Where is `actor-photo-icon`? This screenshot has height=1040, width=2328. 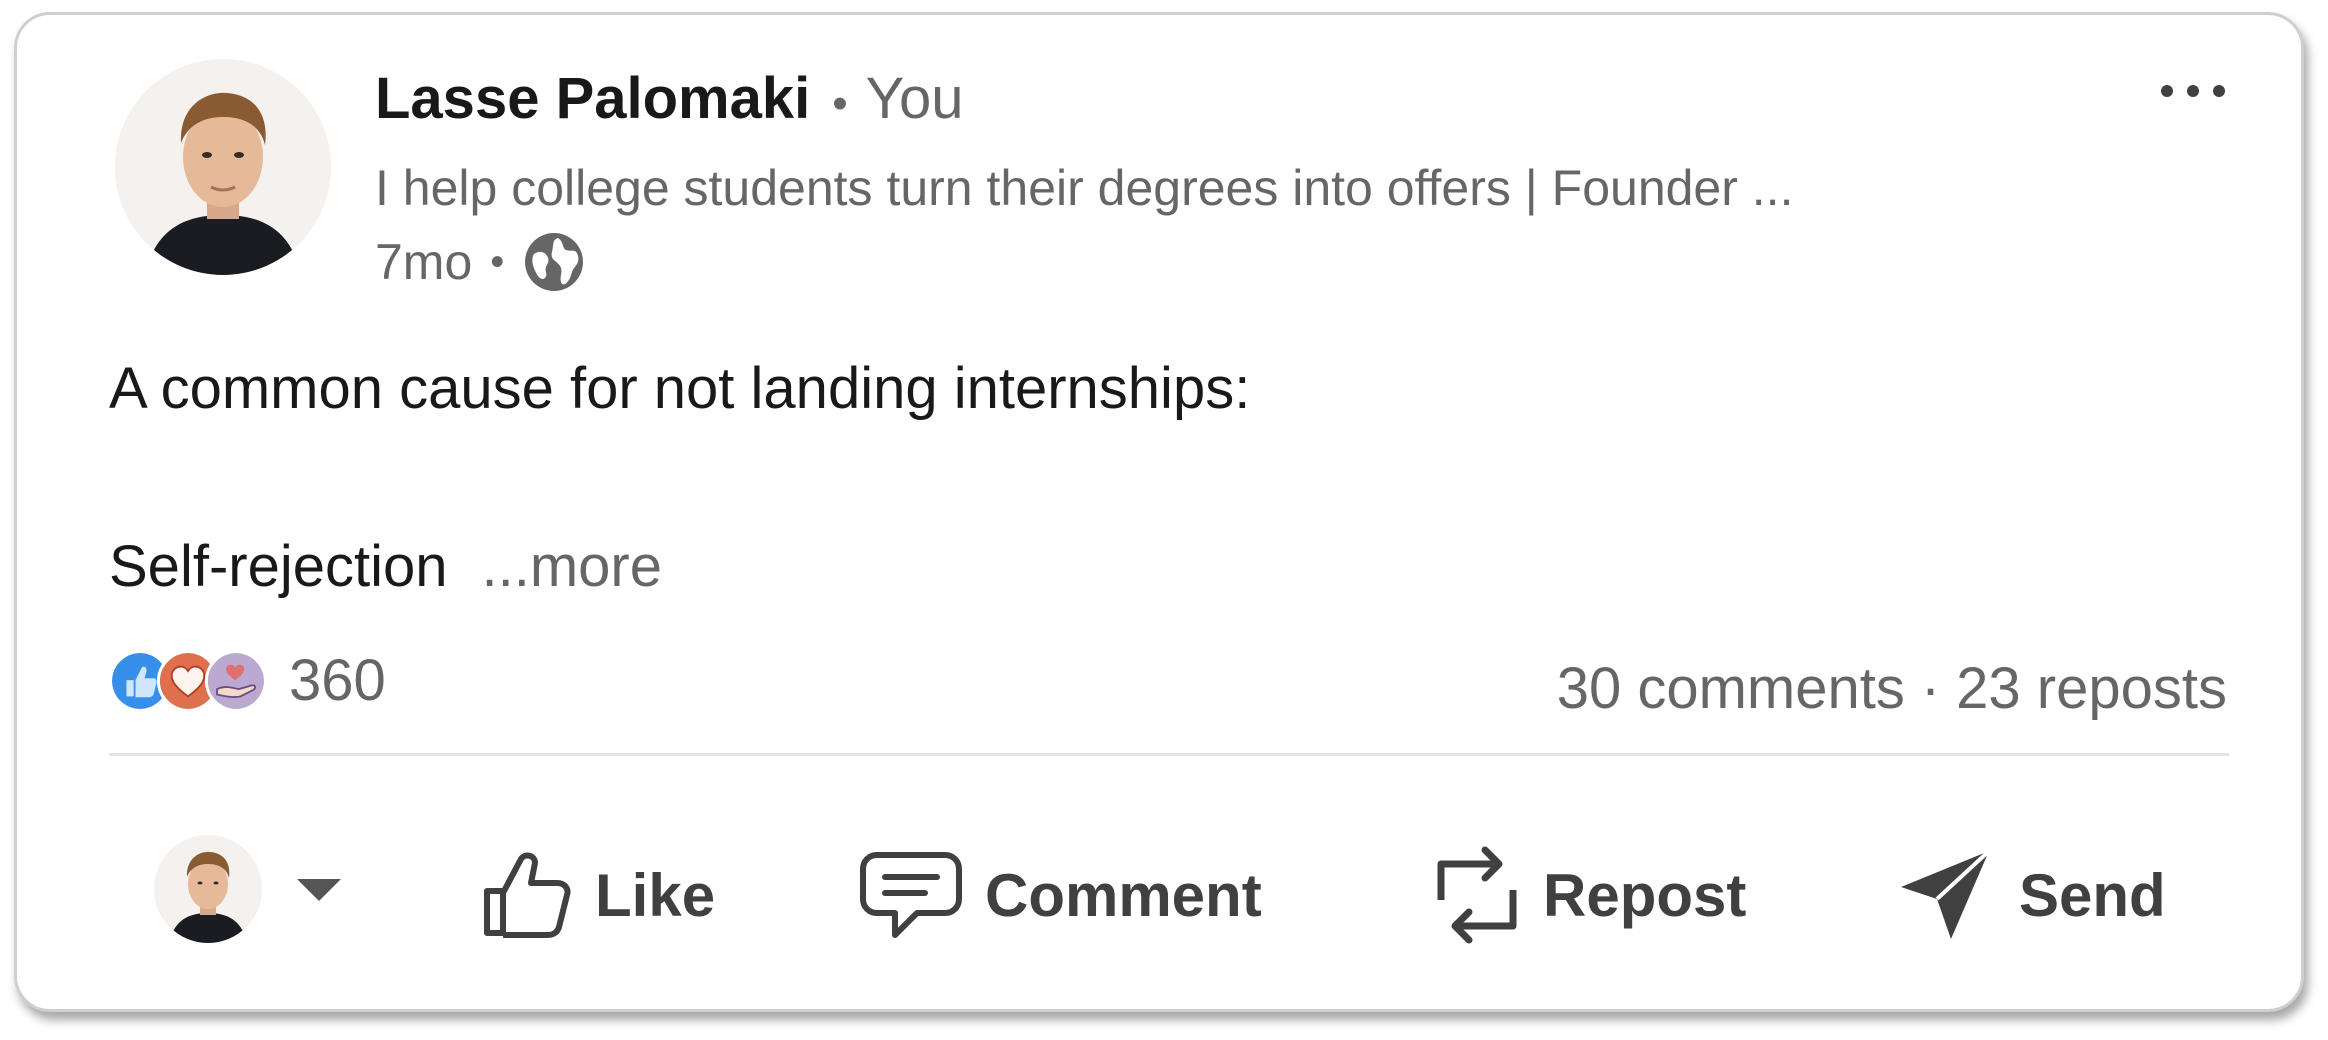 actor-photo-icon is located at coordinates (208, 889).